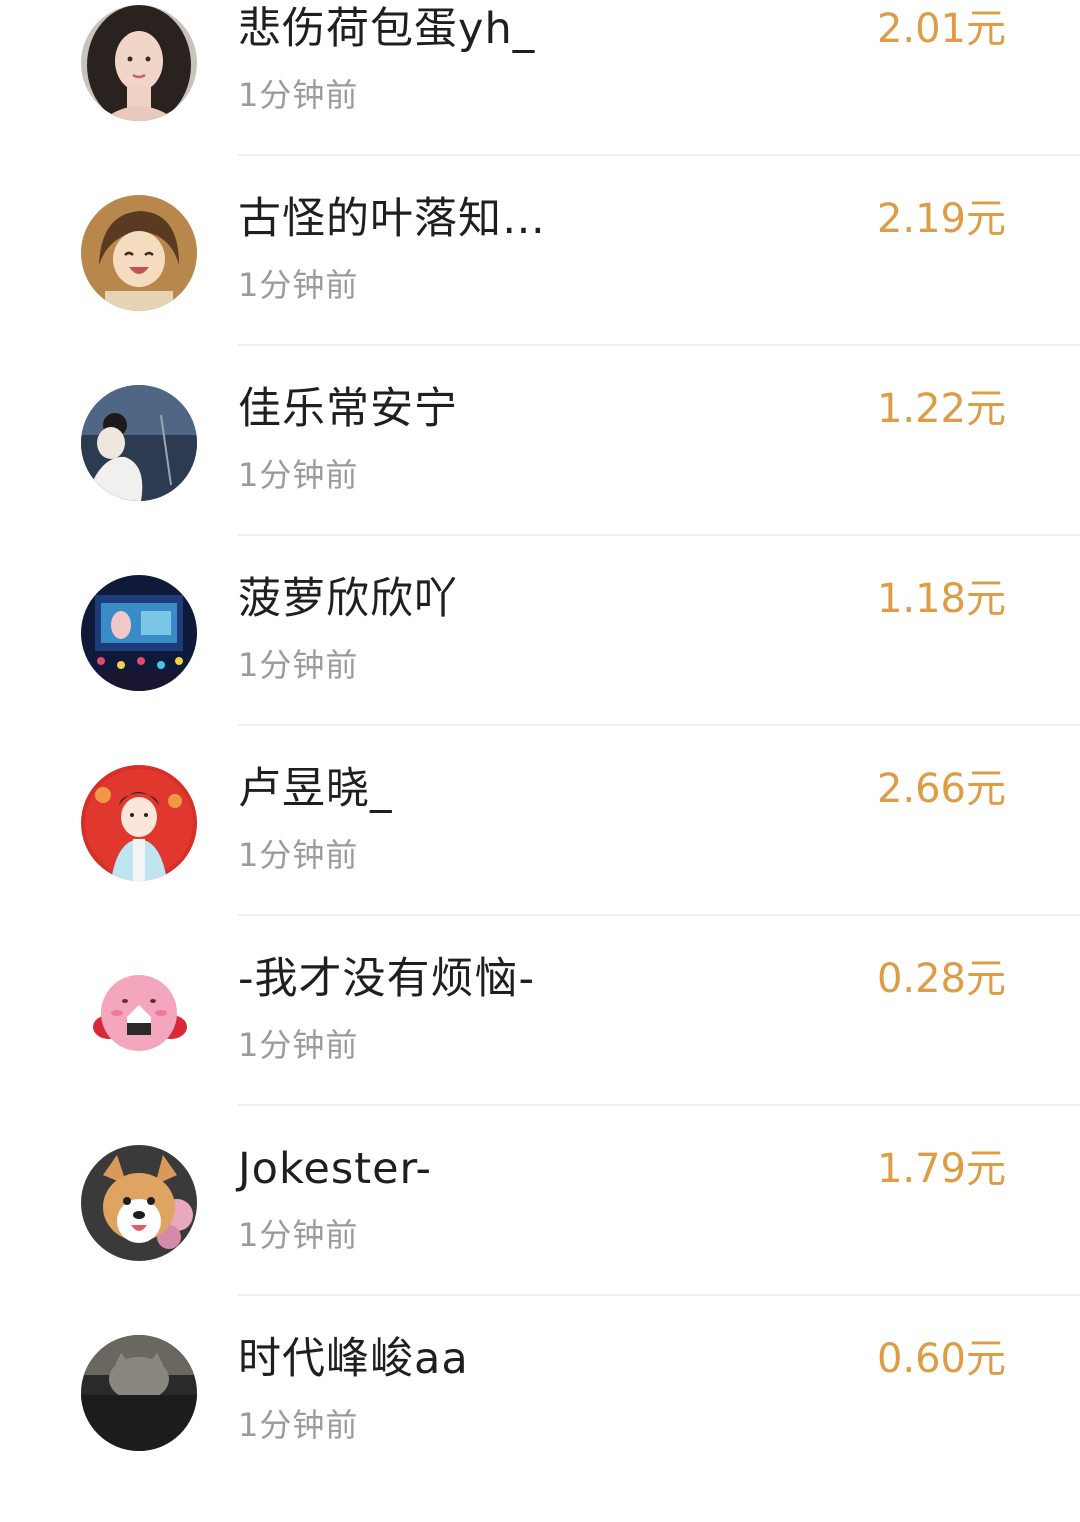  What do you see at coordinates (941, 1359) in the screenshot?
I see `amount: 0.60元` at bounding box center [941, 1359].